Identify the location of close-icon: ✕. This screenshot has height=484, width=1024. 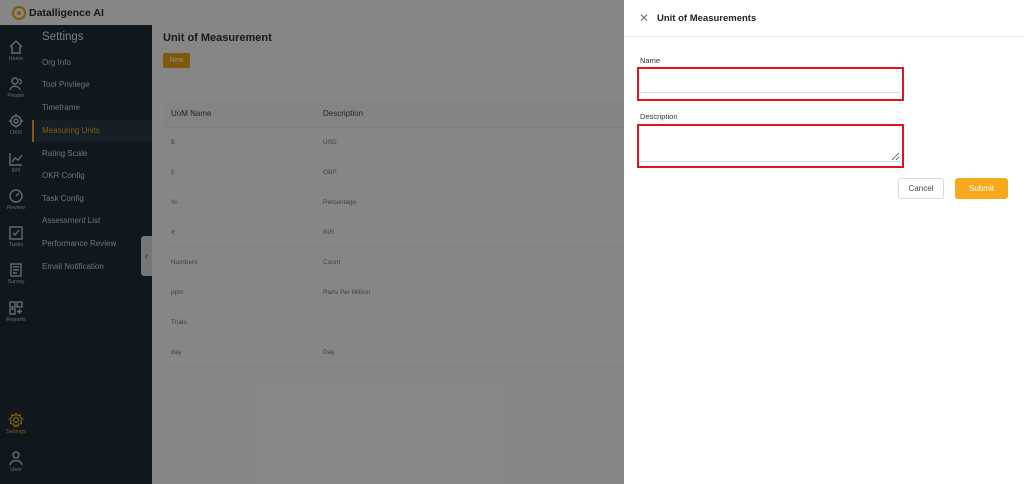
(644, 18).